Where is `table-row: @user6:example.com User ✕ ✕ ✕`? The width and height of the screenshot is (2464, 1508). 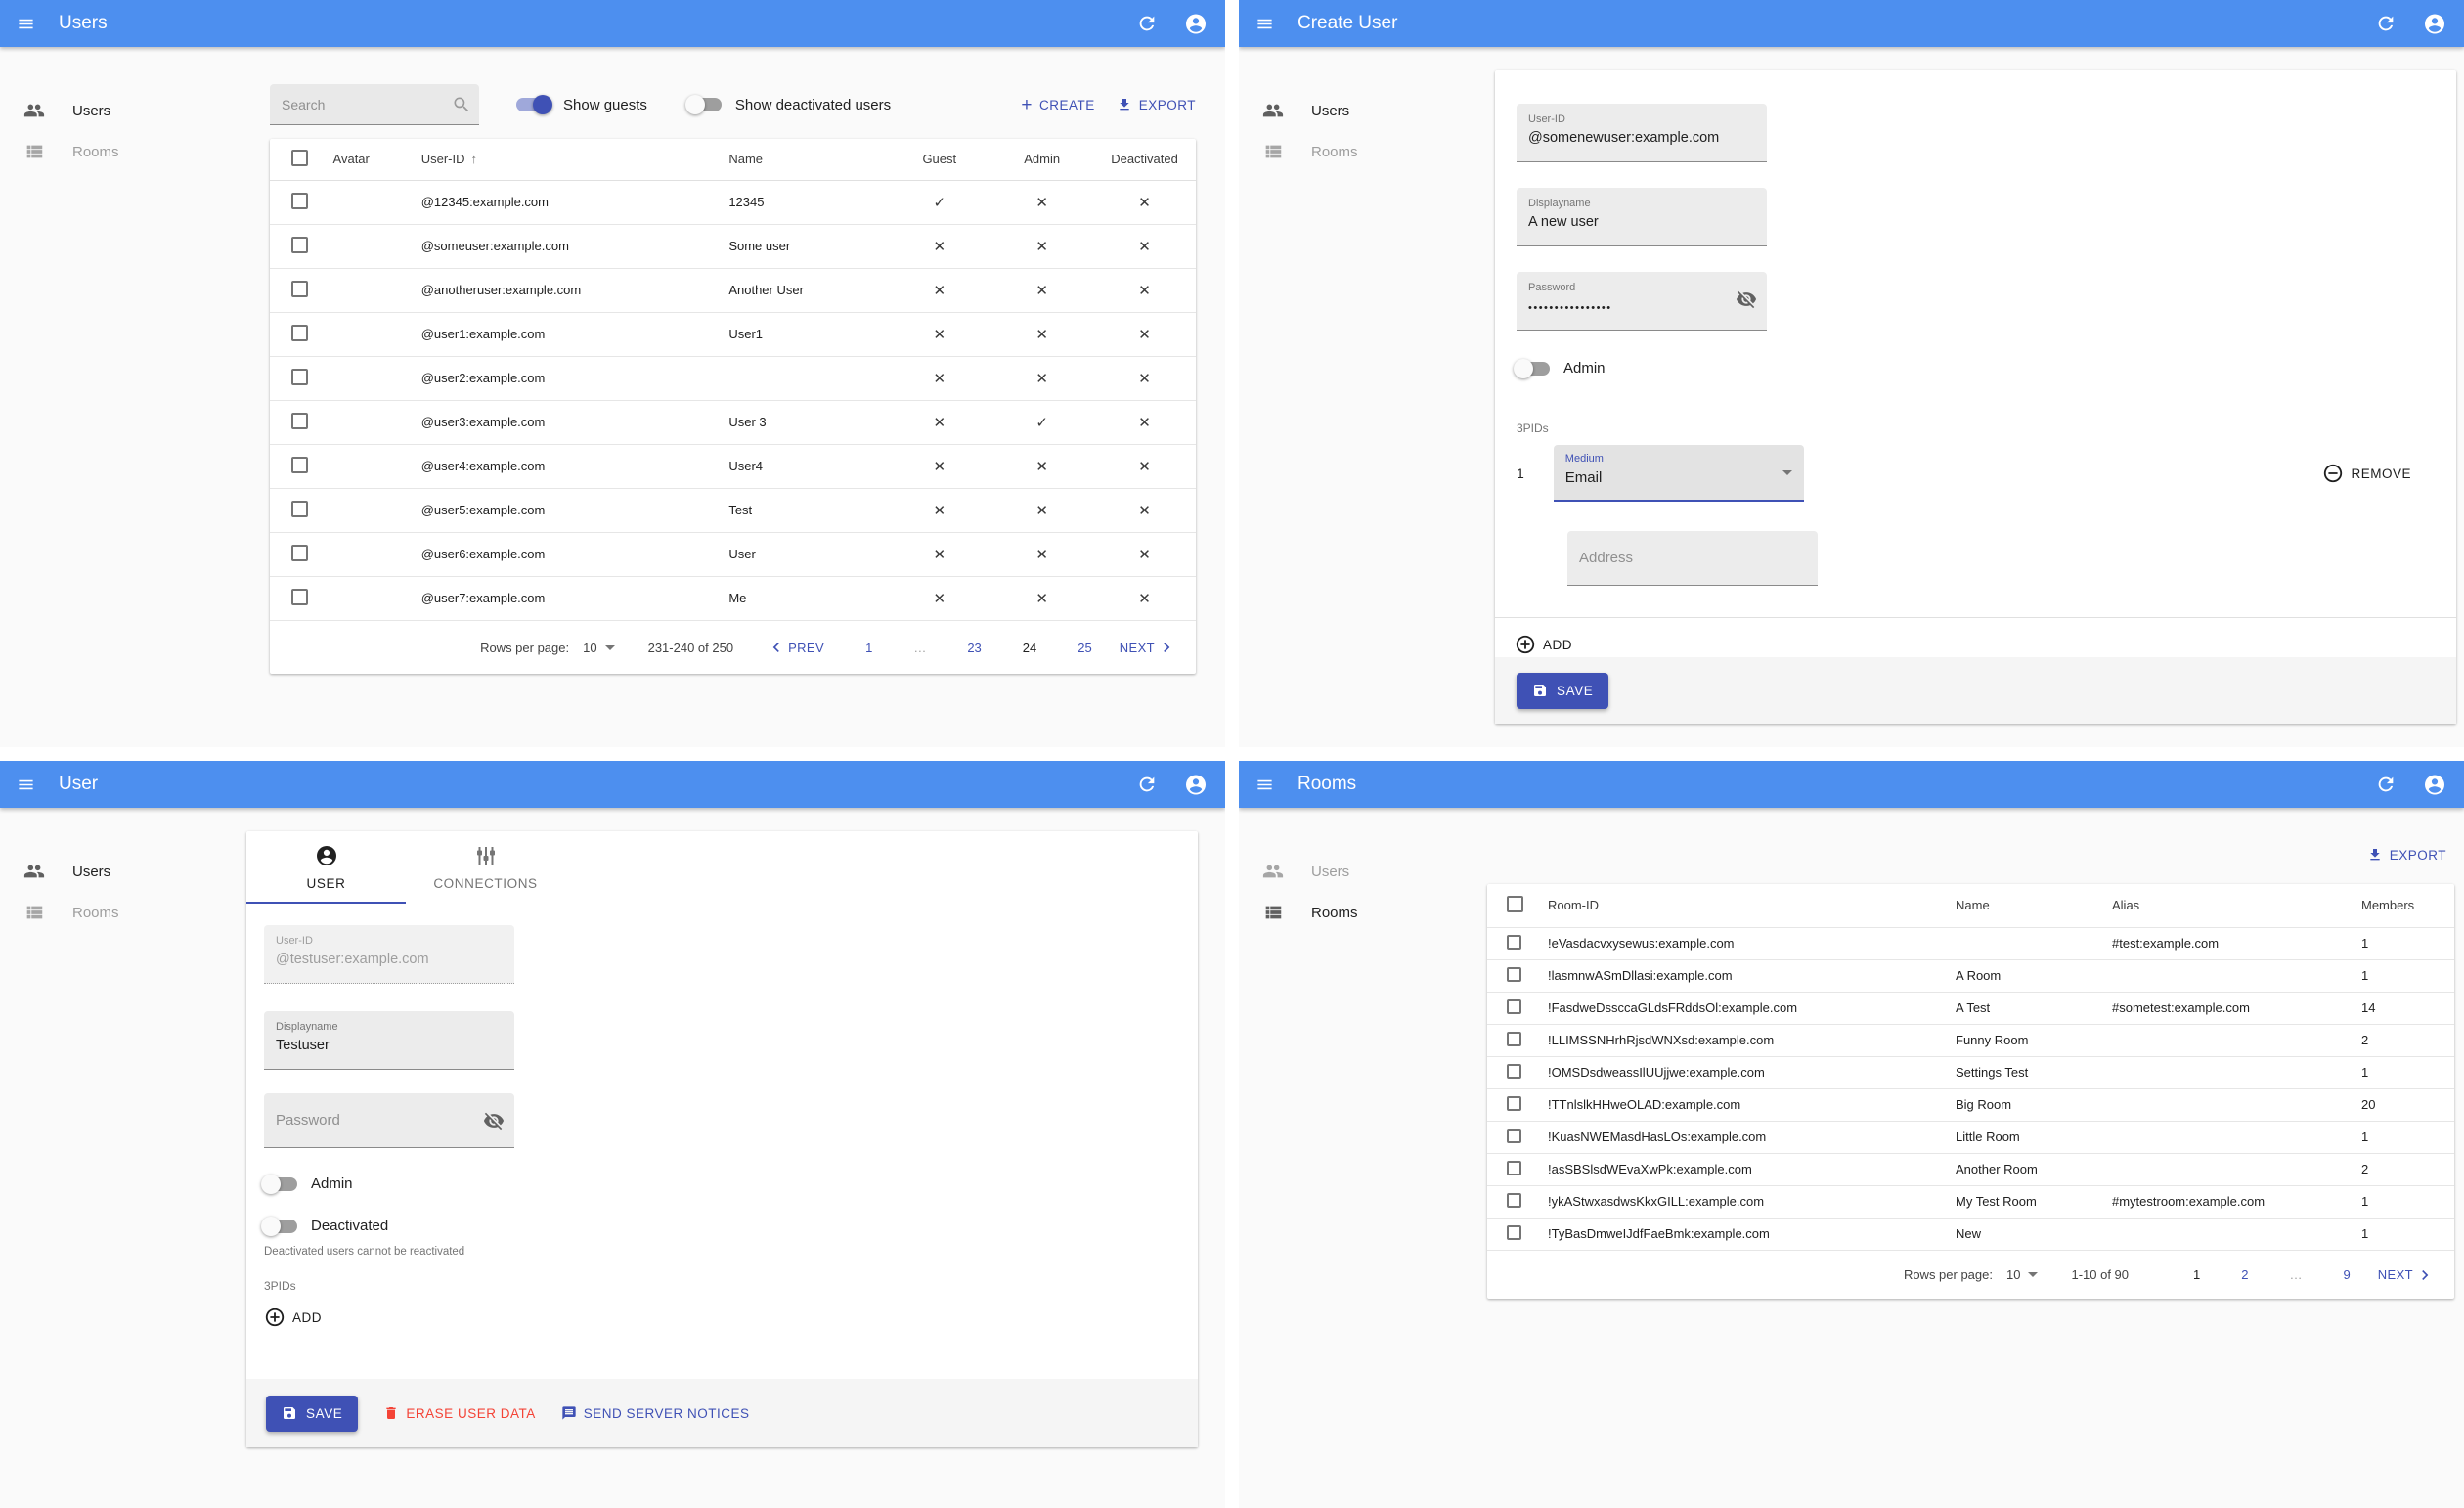
table-row: @user6:example.com User ✕ ✕ ✕ is located at coordinates (733, 554).